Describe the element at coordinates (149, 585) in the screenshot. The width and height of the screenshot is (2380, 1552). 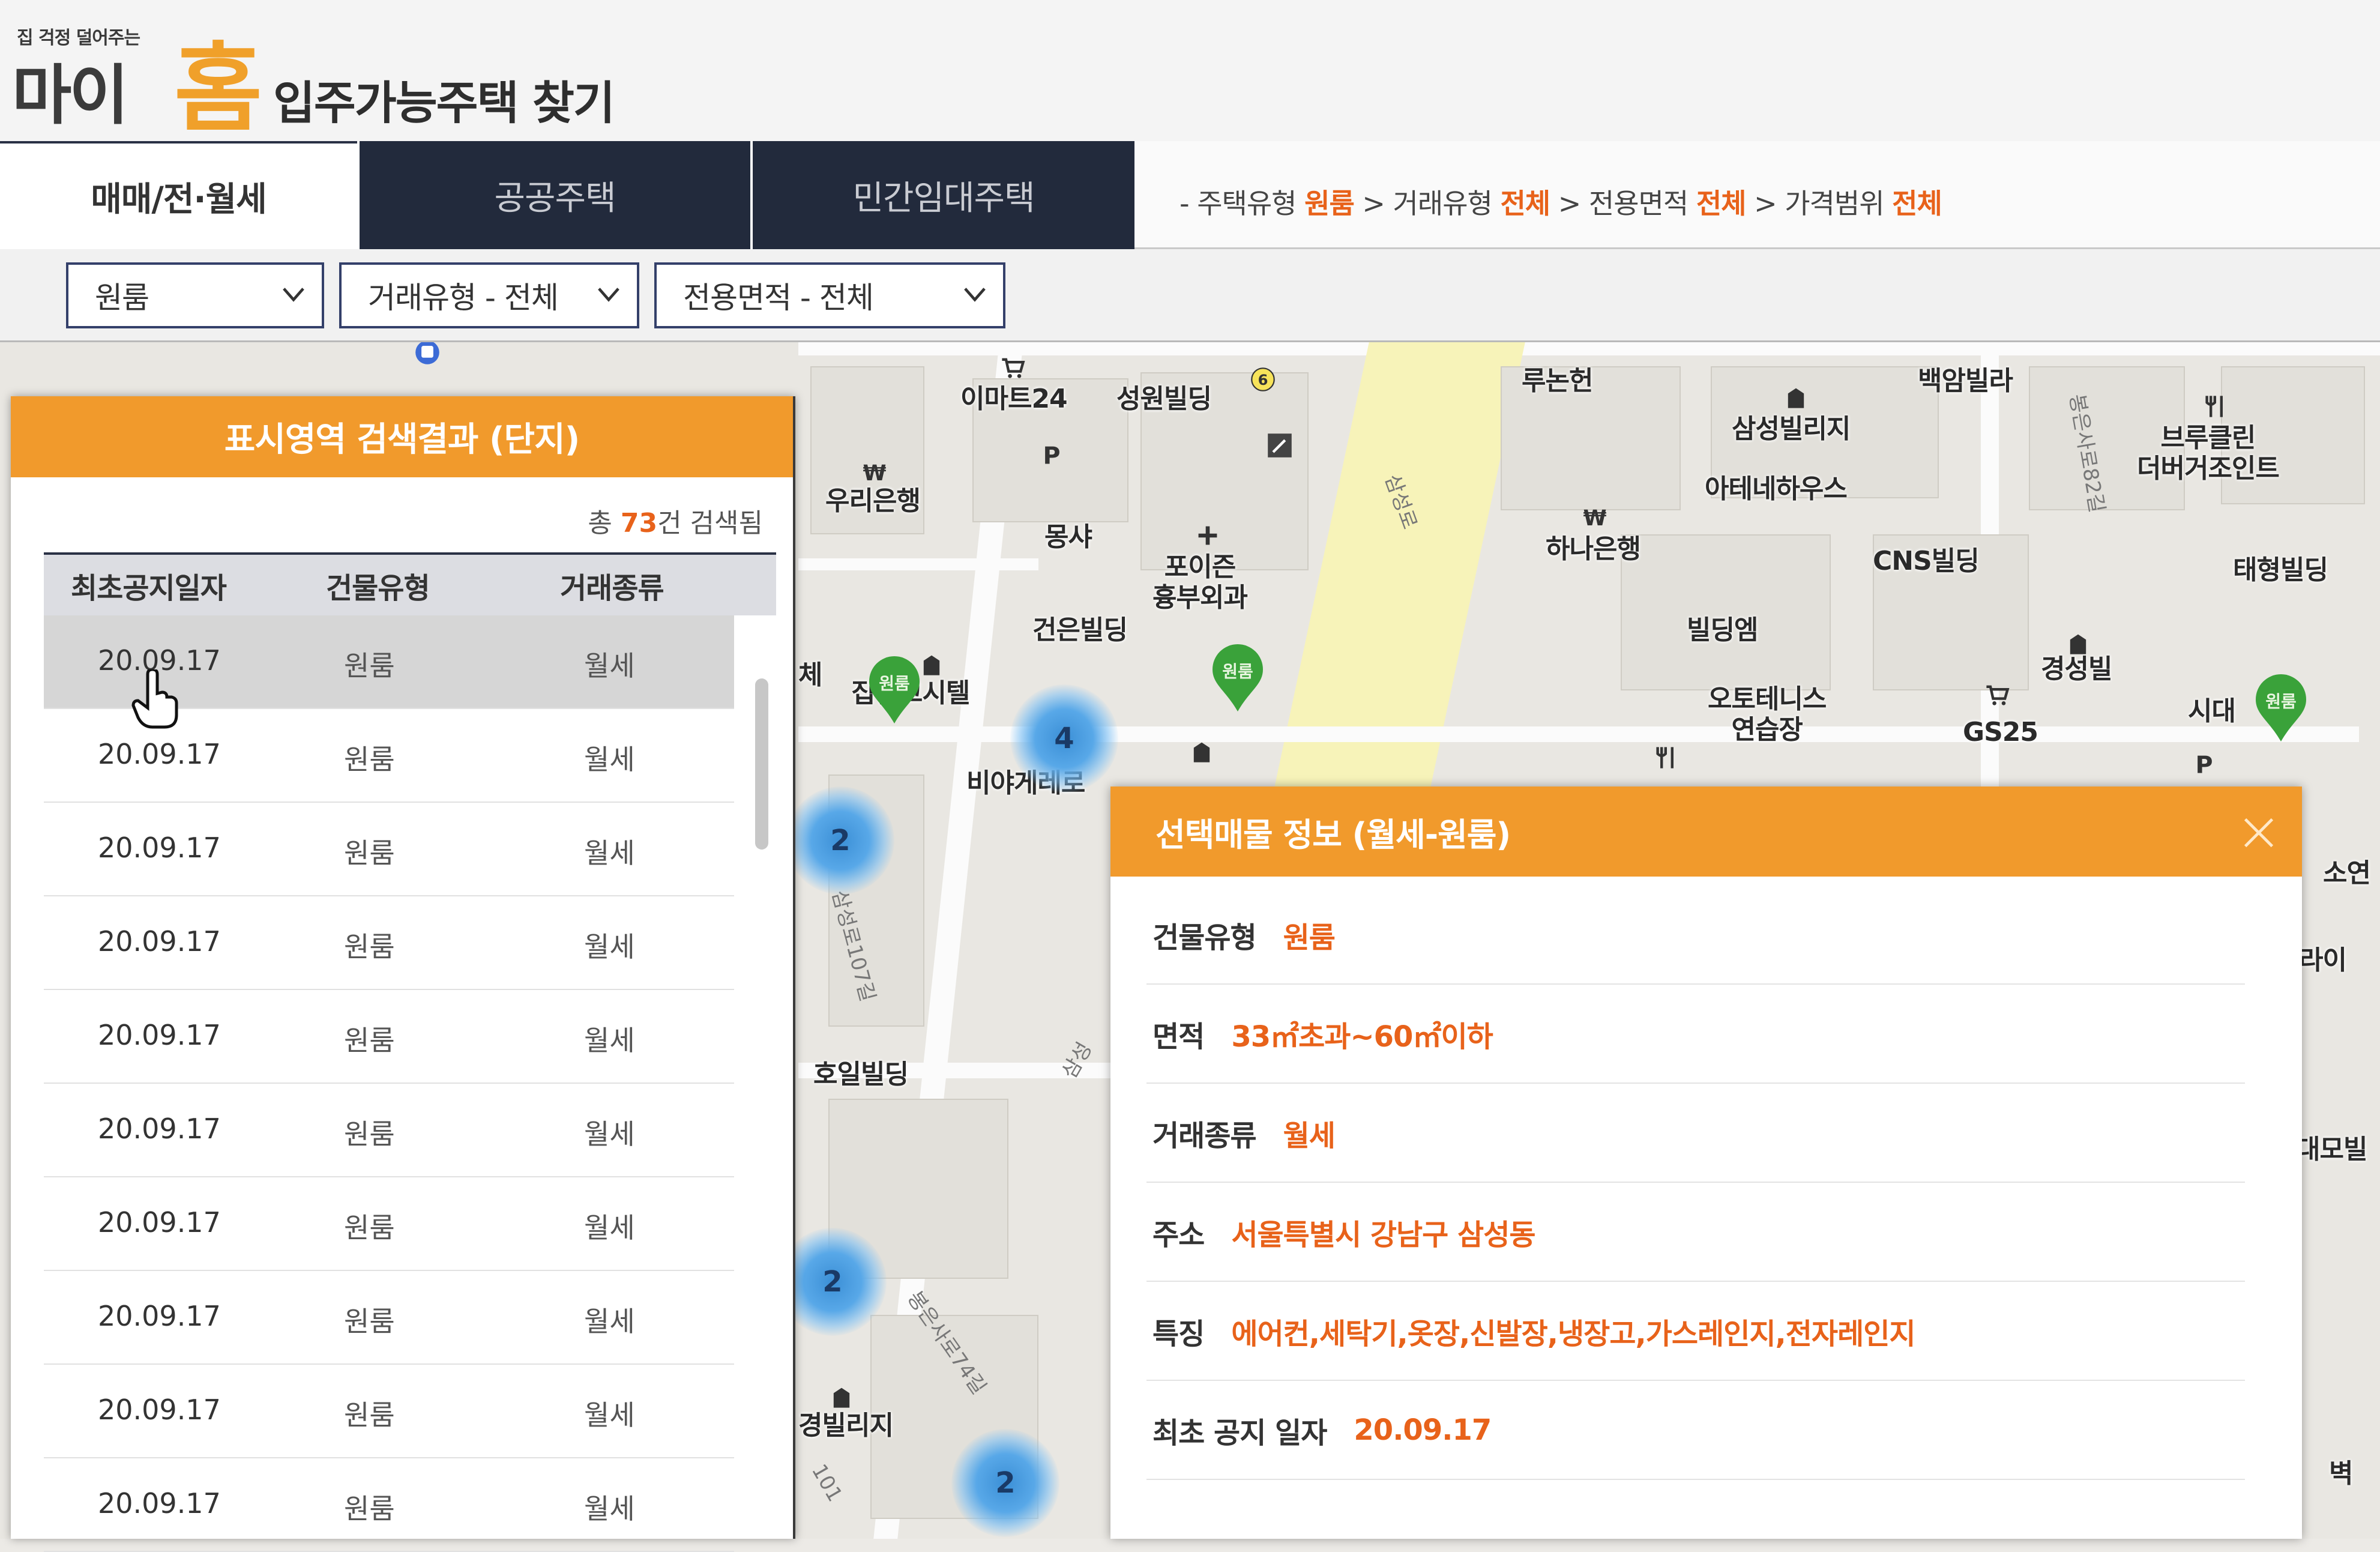
I see `column-header-date: 최초공지일자` at that location.